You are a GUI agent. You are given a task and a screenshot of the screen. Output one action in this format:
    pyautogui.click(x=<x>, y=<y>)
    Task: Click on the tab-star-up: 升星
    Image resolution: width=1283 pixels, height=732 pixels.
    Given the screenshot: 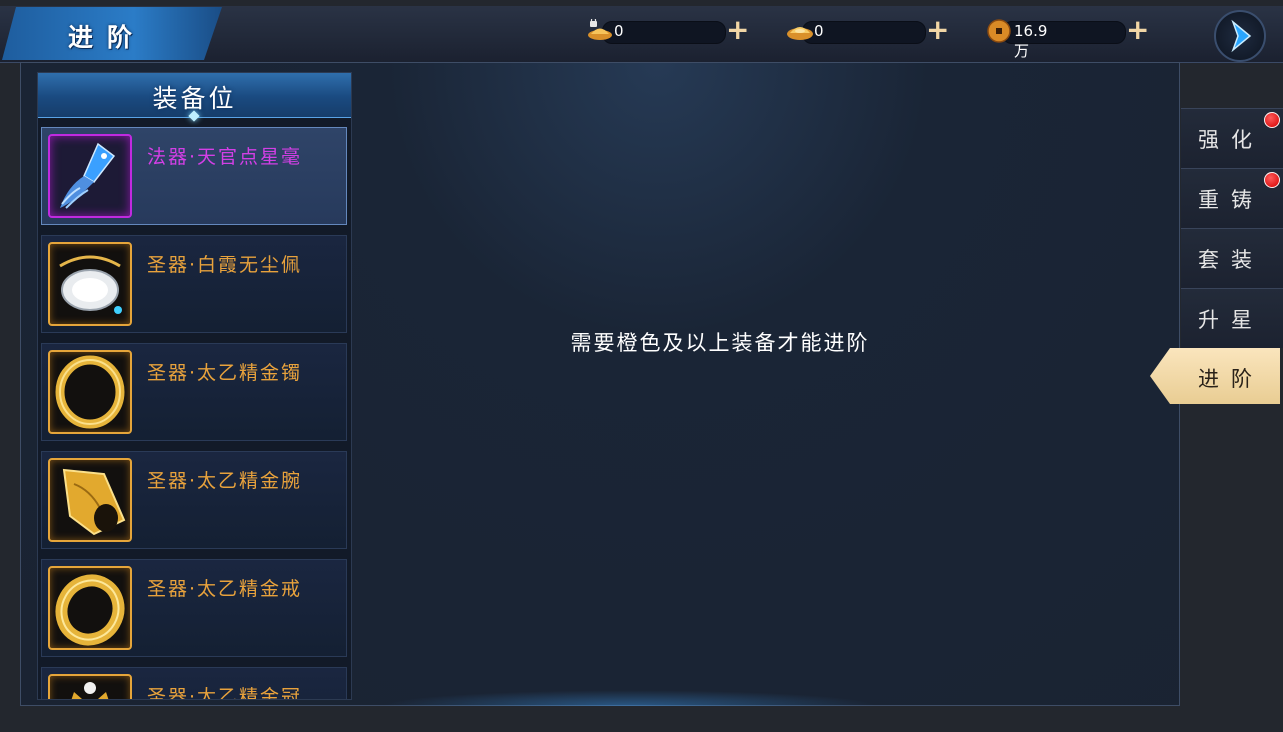 What is the action you would take?
    pyautogui.click(x=1232, y=318)
    